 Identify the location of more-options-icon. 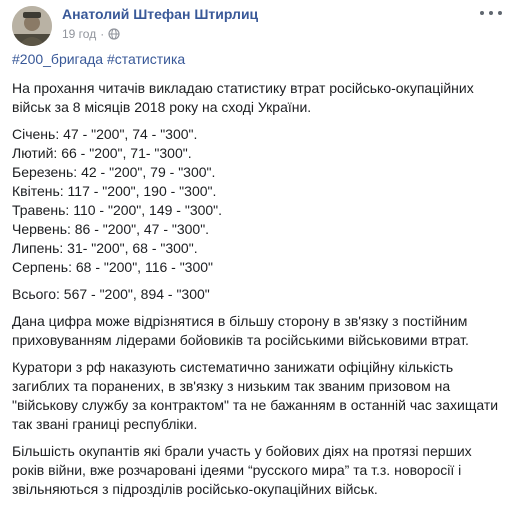
(491, 13).